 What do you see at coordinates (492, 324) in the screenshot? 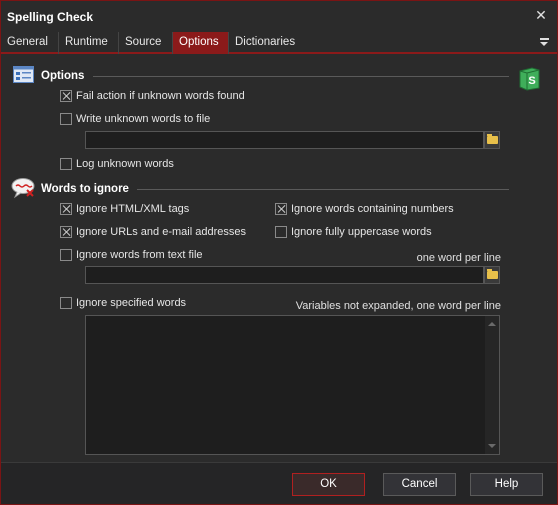
I see `scroll-up-icon` at bounding box center [492, 324].